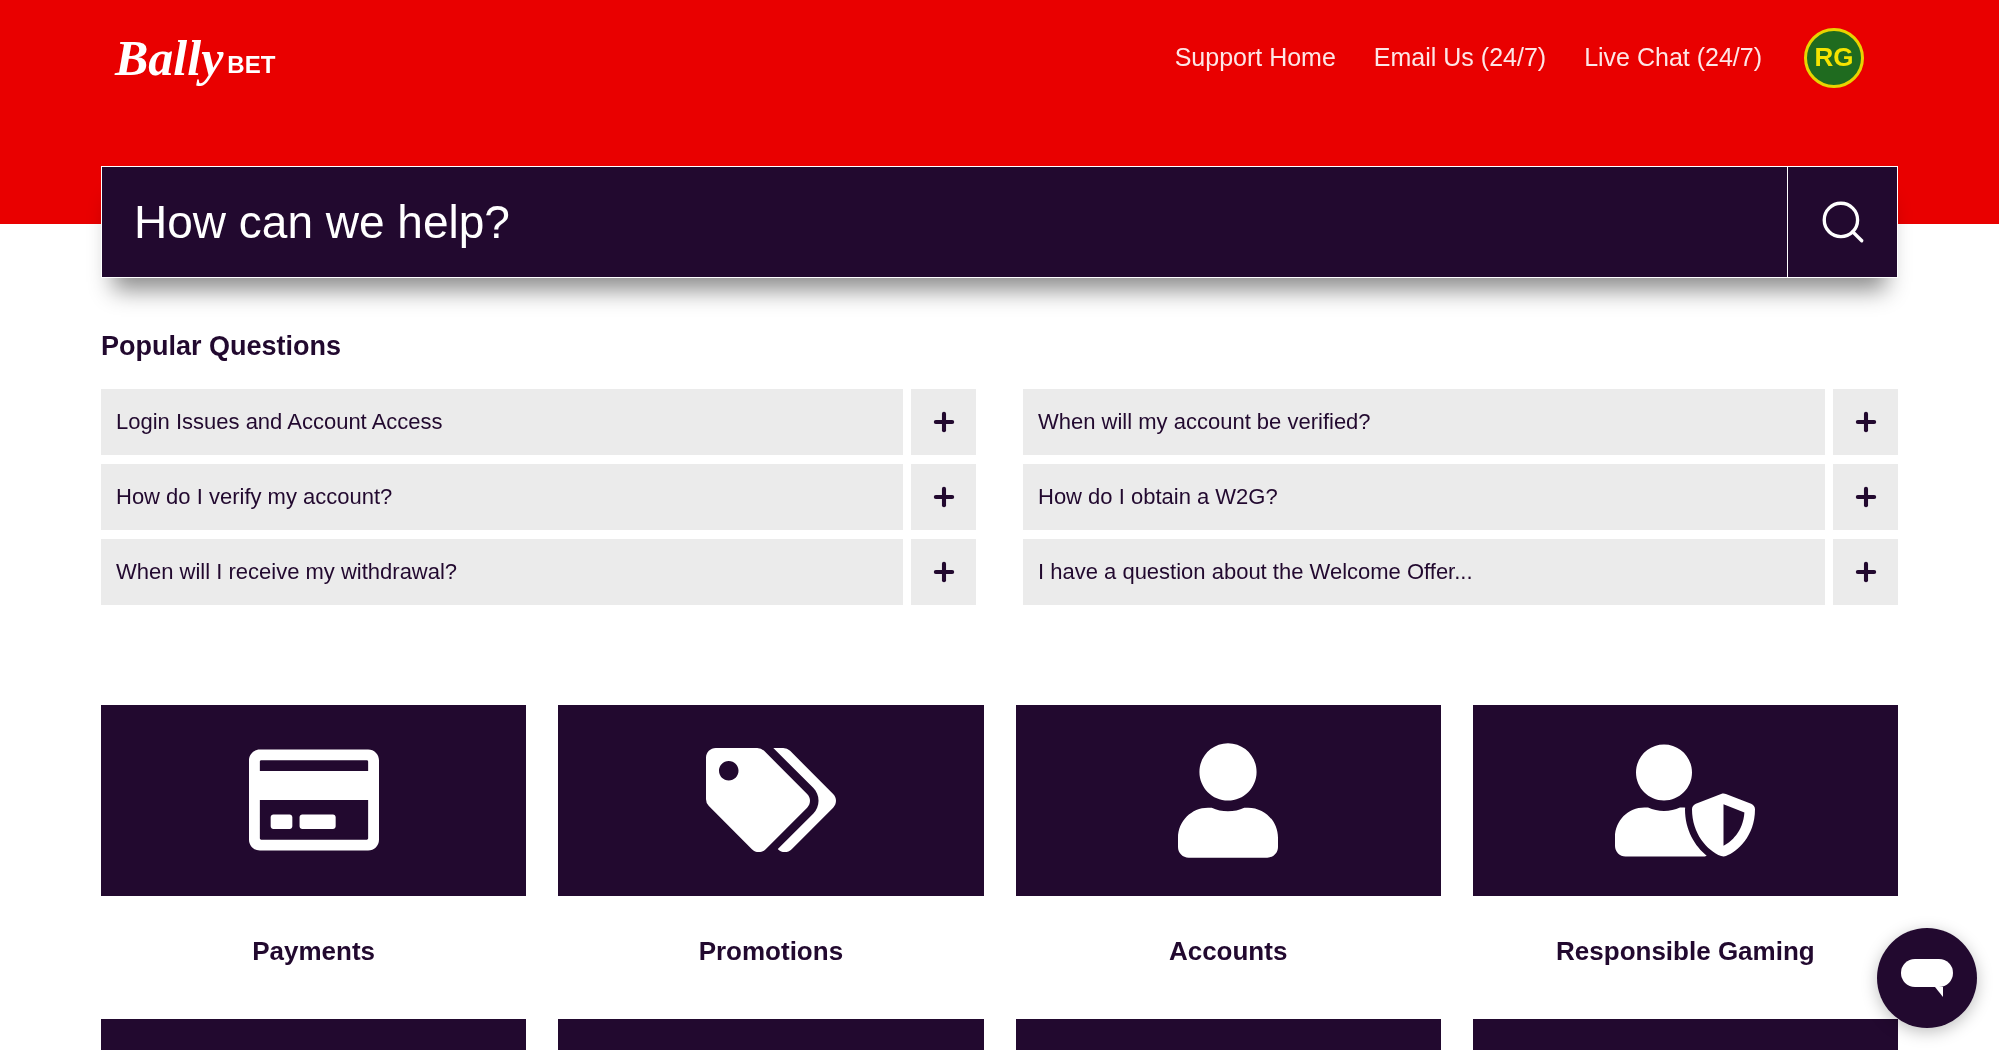 The height and width of the screenshot is (1050, 1999). What do you see at coordinates (1673, 57) in the screenshot?
I see `nav-link: Live Chat (24/7)` at bounding box center [1673, 57].